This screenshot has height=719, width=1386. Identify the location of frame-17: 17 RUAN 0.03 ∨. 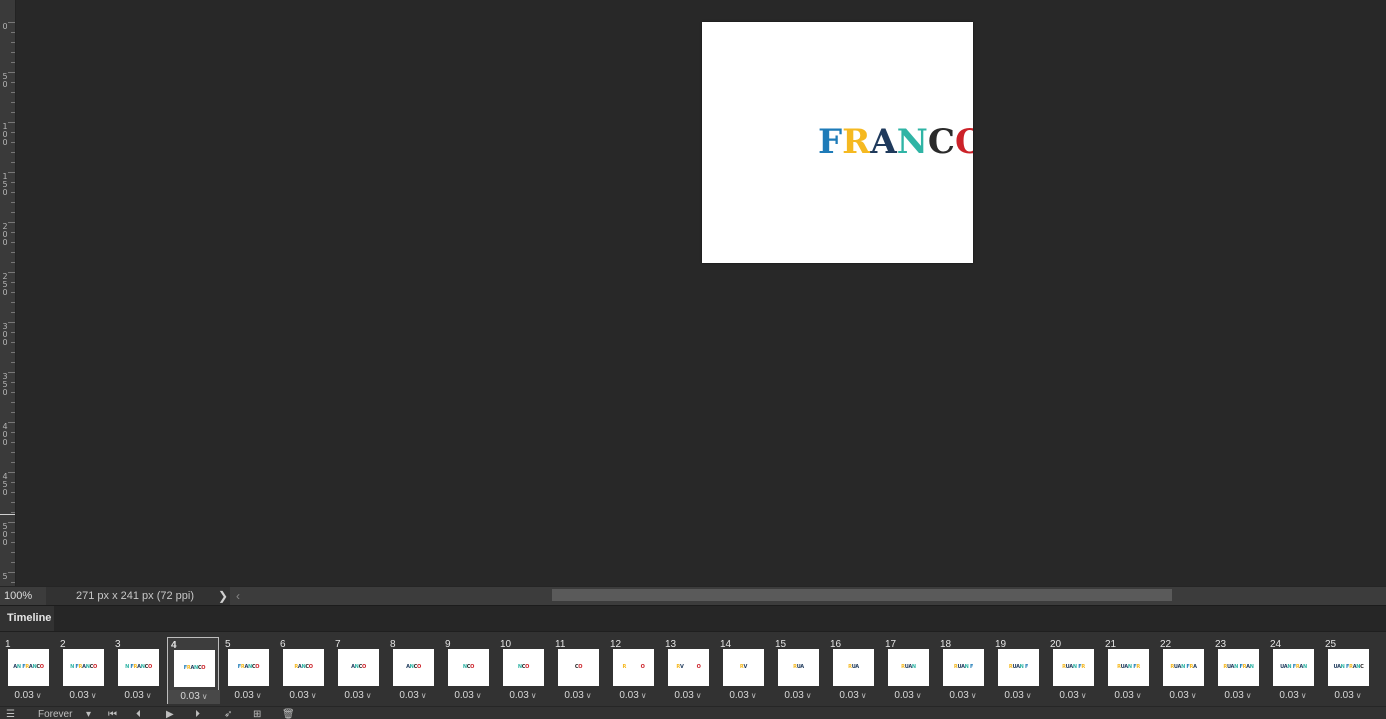
(908, 670).